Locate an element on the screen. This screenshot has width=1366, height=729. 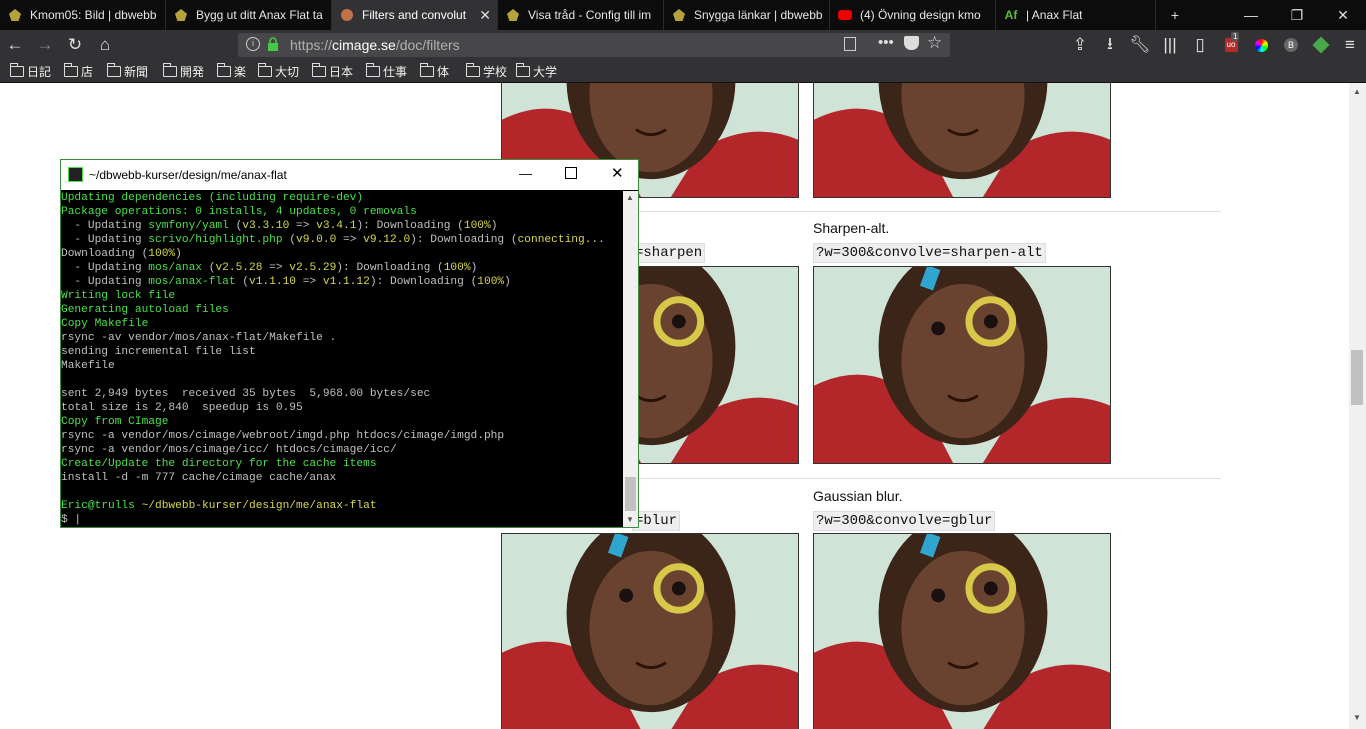
code-blur: =blur is located at coordinates (656, 521).